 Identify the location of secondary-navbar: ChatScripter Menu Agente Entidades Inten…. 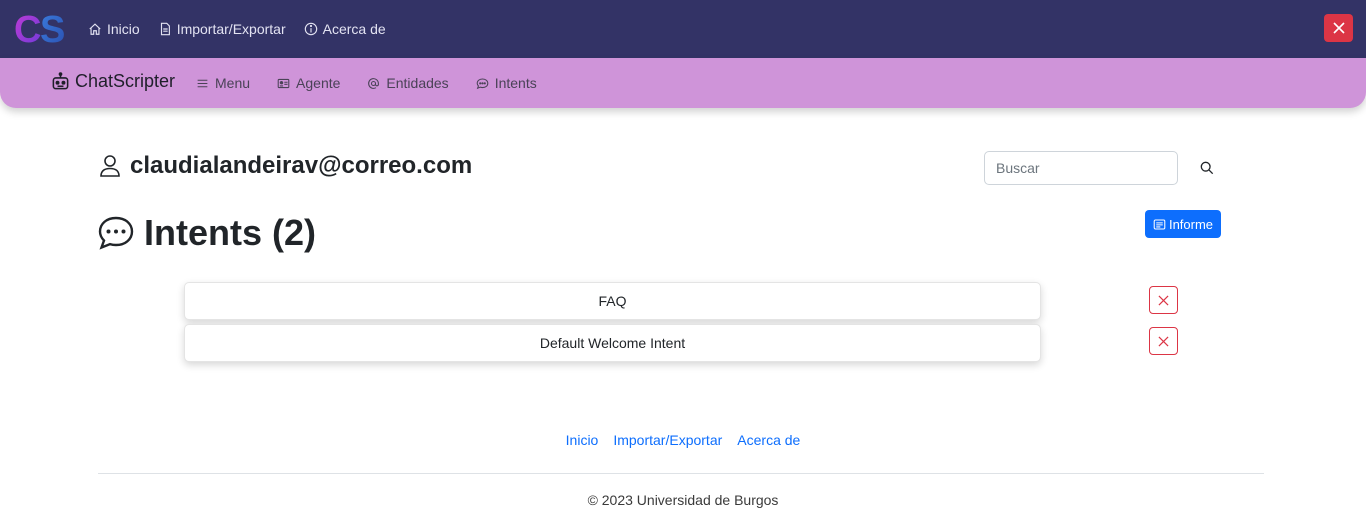
(683, 83).